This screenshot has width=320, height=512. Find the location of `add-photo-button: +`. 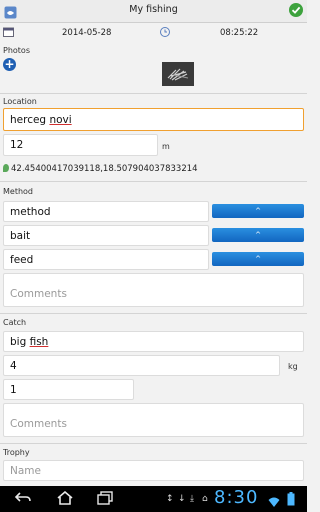

add-photo-button: + is located at coordinates (9, 64).